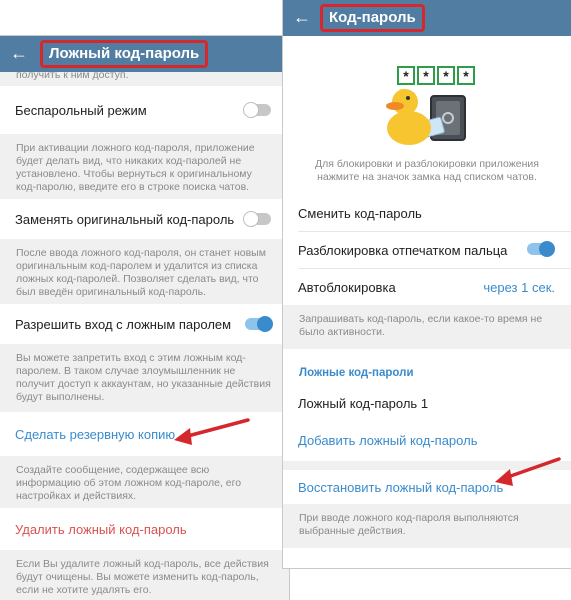  I want to click on replace-label: Заменять оригинальный код-пароль, so click(125, 219).